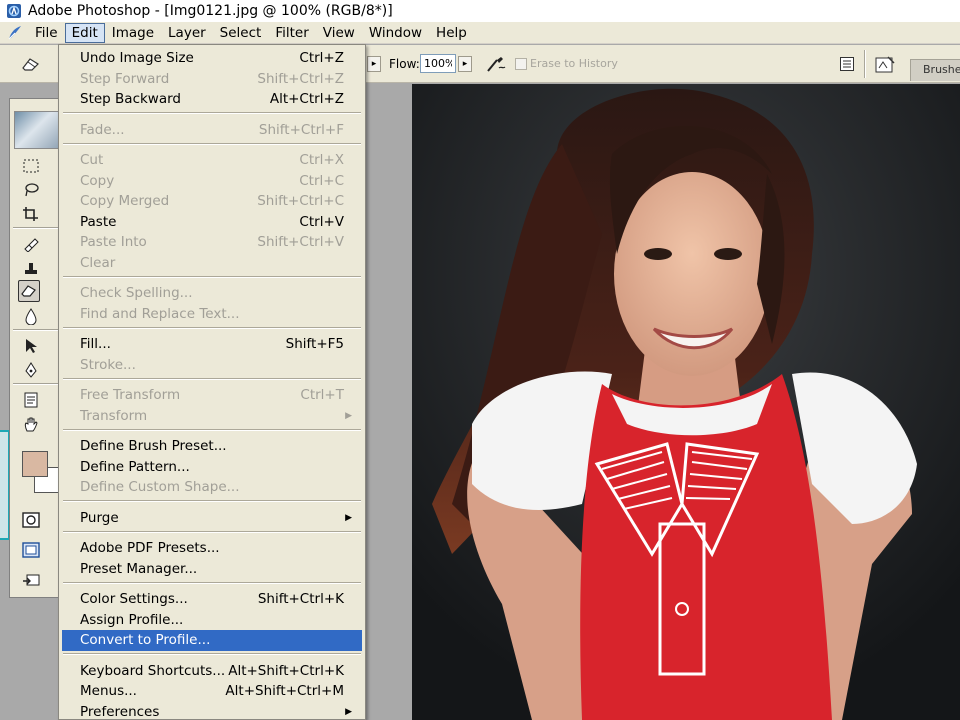 This screenshot has height=720, width=960. I want to click on menu-item-keyboard-shortcuts: Keyboard Shortcuts... Alt+Shift+Ctrl+K, so click(212, 671).